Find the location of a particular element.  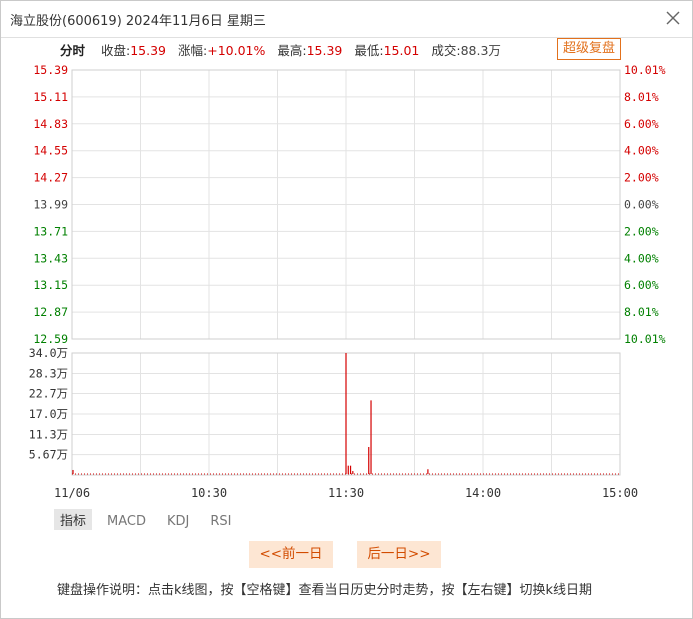

price-tick-label: 13.71 is located at coordinates (50, 231).